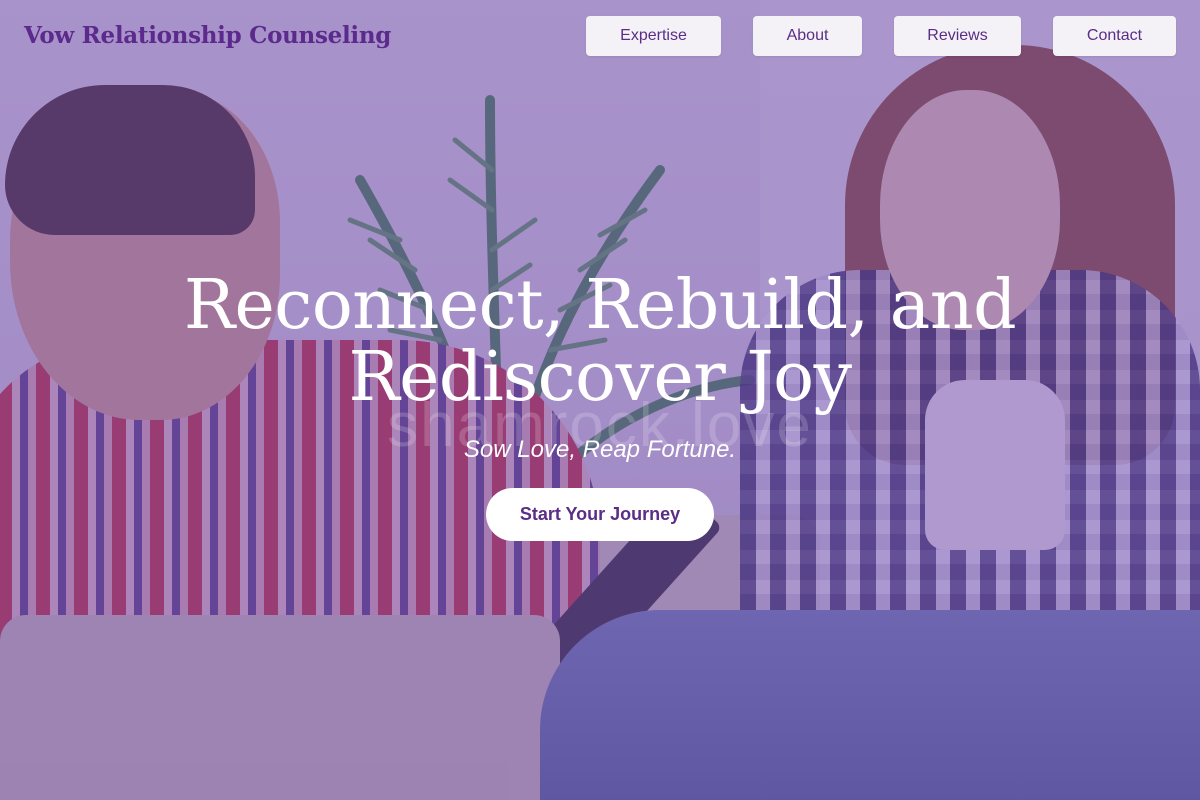 The height and width of the screenshot is (800, 1200). Describe the element at coordinates (600, 514) in the screenshot. I see `start-journey-button: Start Your Journey` at that location.